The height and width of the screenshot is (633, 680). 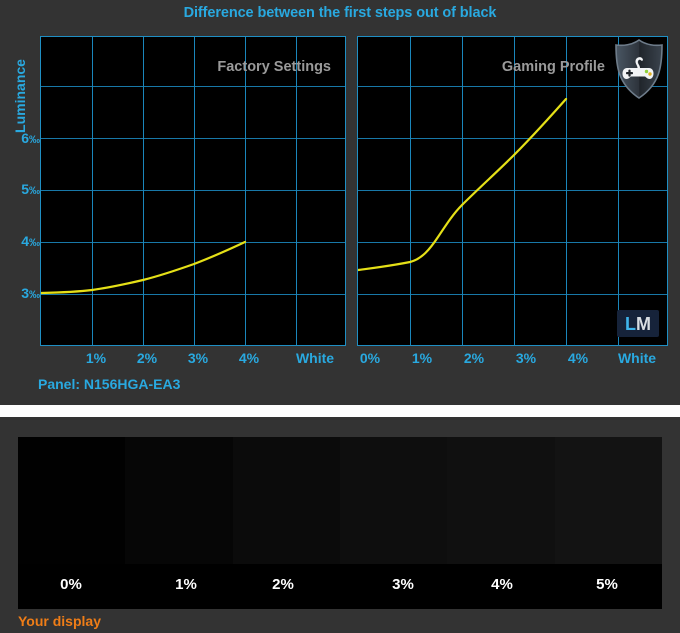 I want to click on step-label-2: 2%, so click(x=283, y=584).